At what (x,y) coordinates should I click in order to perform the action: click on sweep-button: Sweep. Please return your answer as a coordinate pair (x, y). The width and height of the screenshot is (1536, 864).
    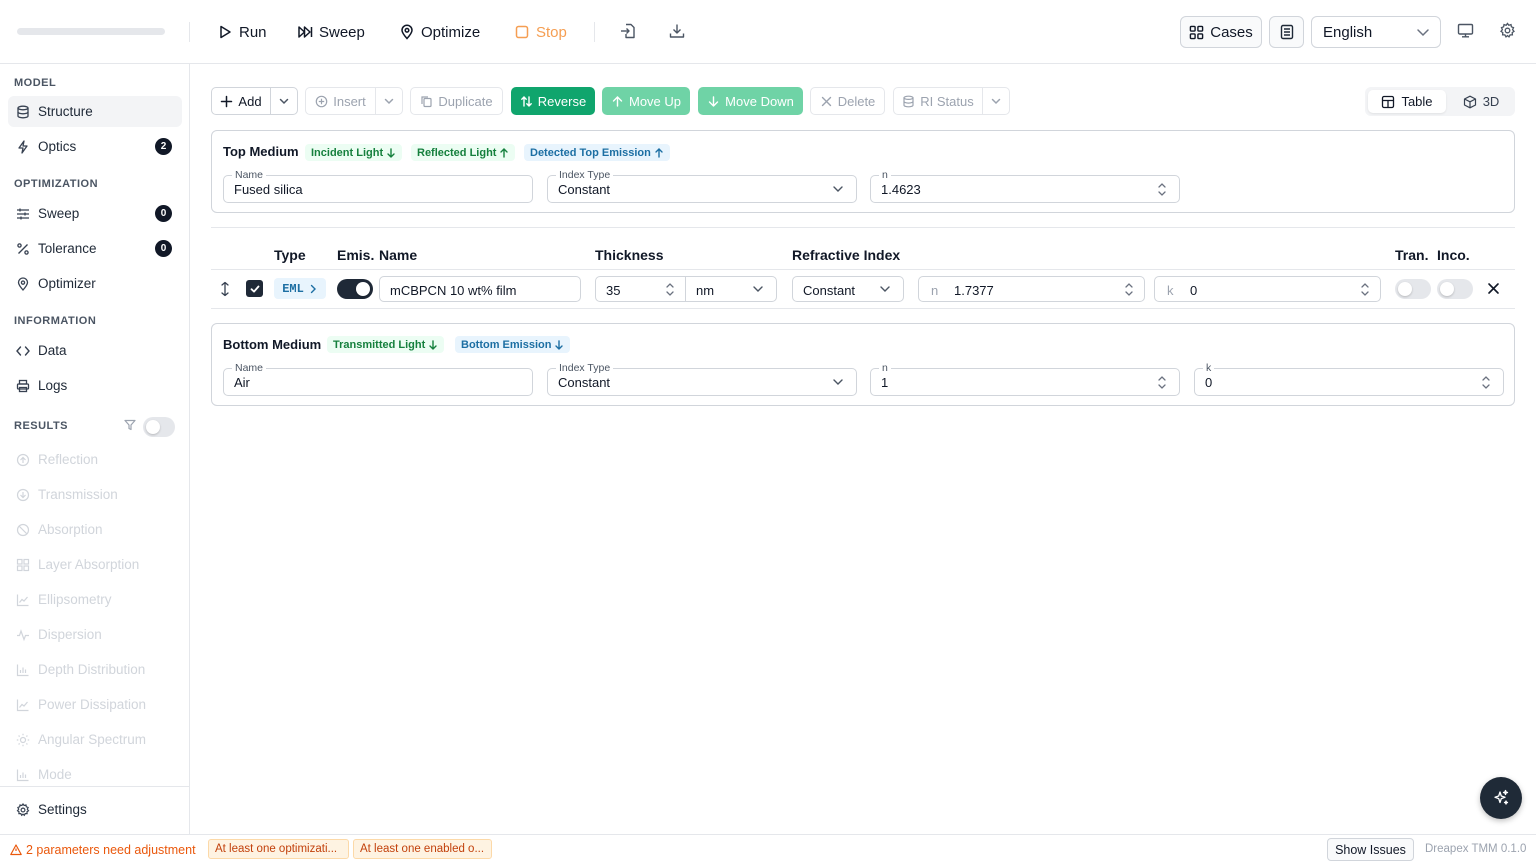
    Looking at the image, I should click on (331, 32).